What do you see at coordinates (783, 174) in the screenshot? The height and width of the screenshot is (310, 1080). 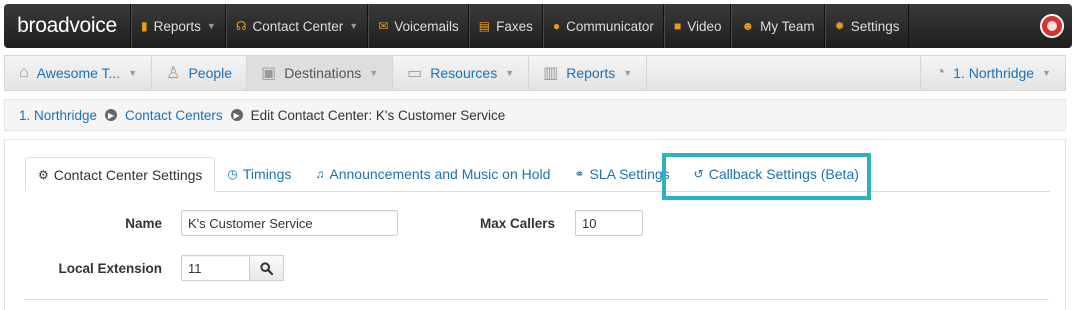 I see `tab-label: Callback Settings (Beta)` at bounding box center [783, 174].